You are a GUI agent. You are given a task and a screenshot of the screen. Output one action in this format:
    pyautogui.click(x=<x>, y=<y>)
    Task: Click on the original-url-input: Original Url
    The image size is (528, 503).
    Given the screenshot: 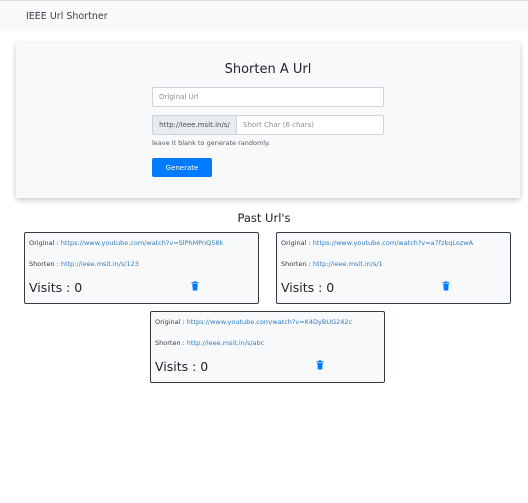 What is the action you would take?
    pyautogui.click(x=268, y=97)
    